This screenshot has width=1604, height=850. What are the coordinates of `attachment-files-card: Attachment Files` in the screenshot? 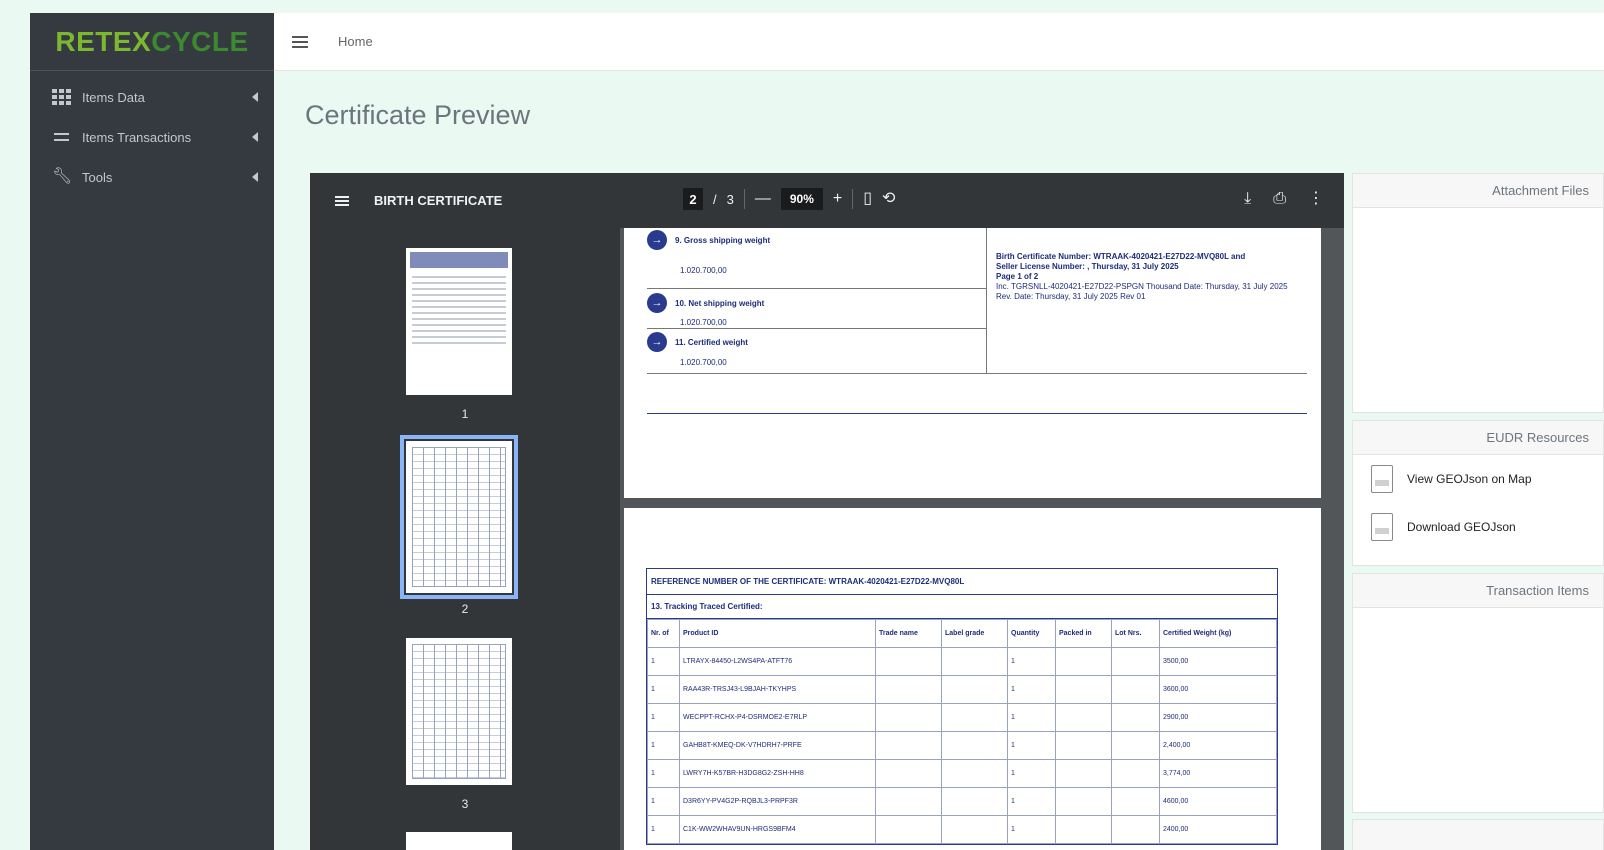 It's located at (1478, 293).